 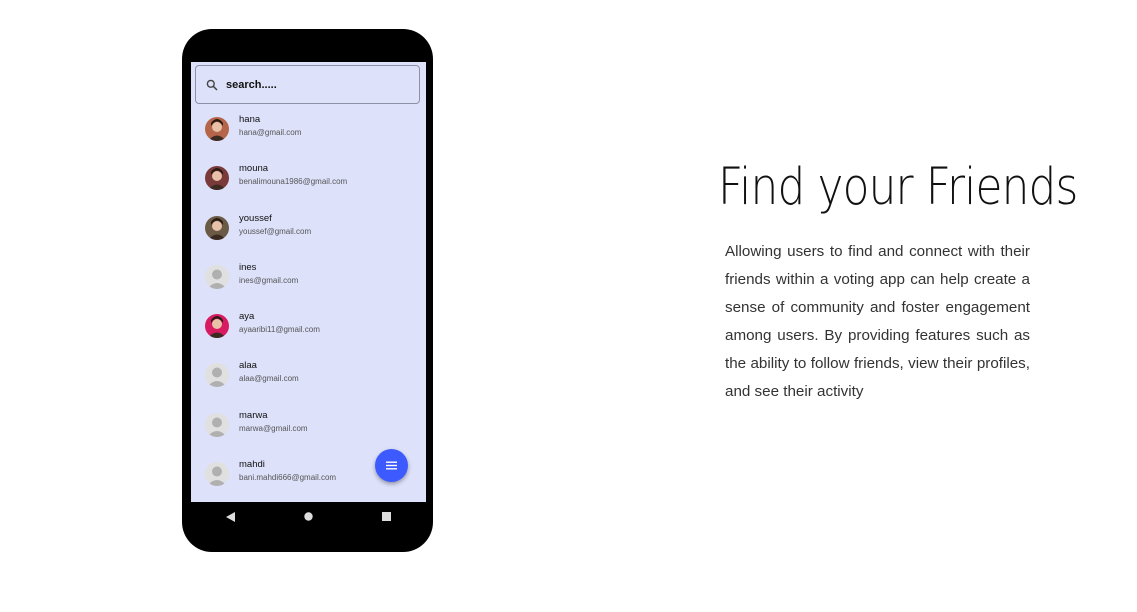 I want to click on contact-list-item: hana hana@gmail.com, so click(x=308, y=133).